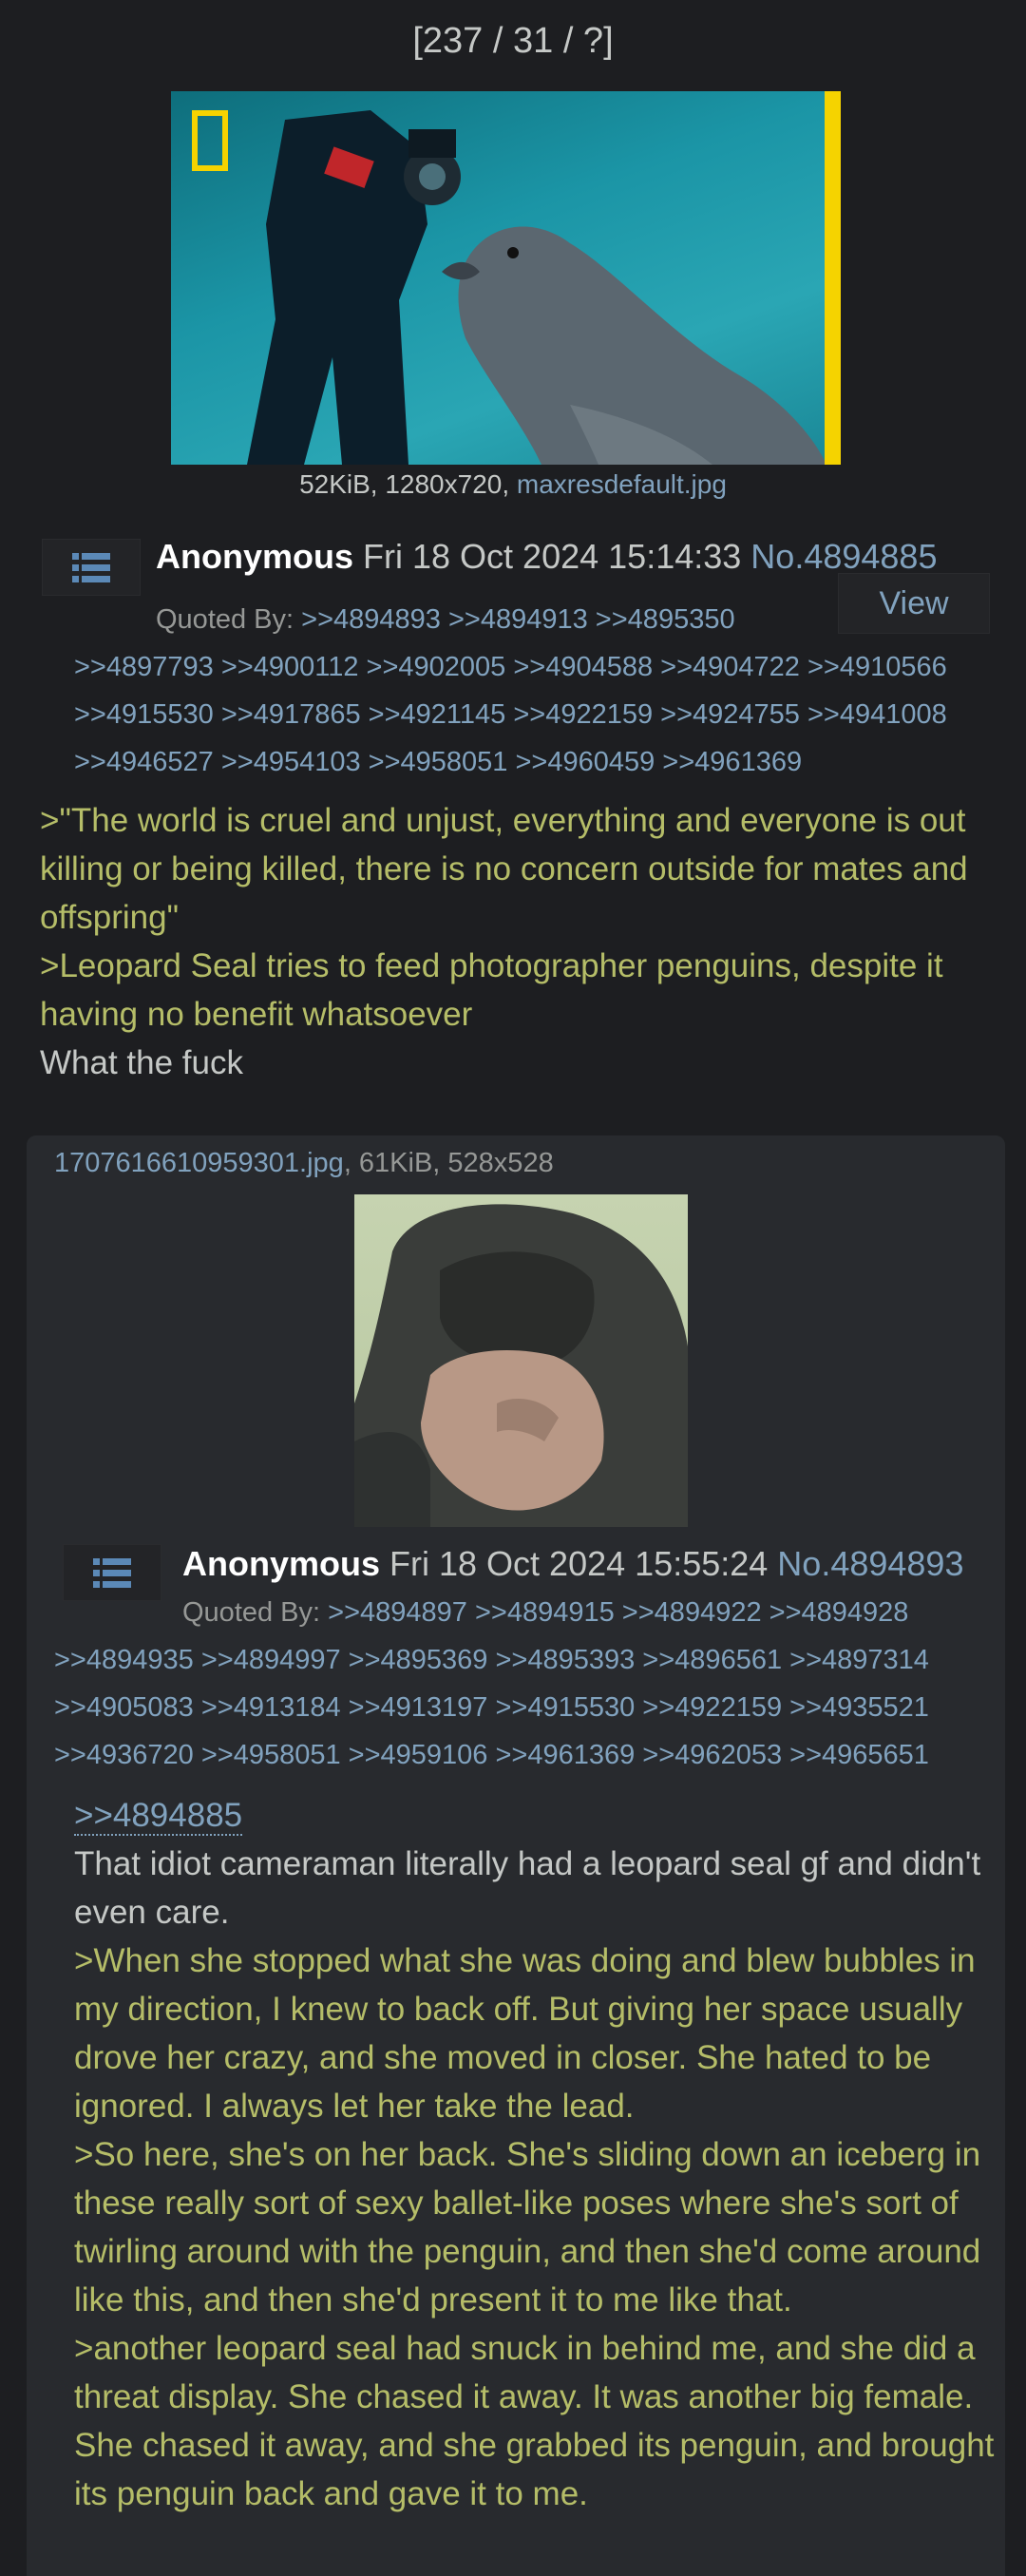 This screenshot has width=1026, height=2576. Describe the element at coordinates (870, 1563) in the screenshot. I see `reply-post-number: No.4894893` at that location.